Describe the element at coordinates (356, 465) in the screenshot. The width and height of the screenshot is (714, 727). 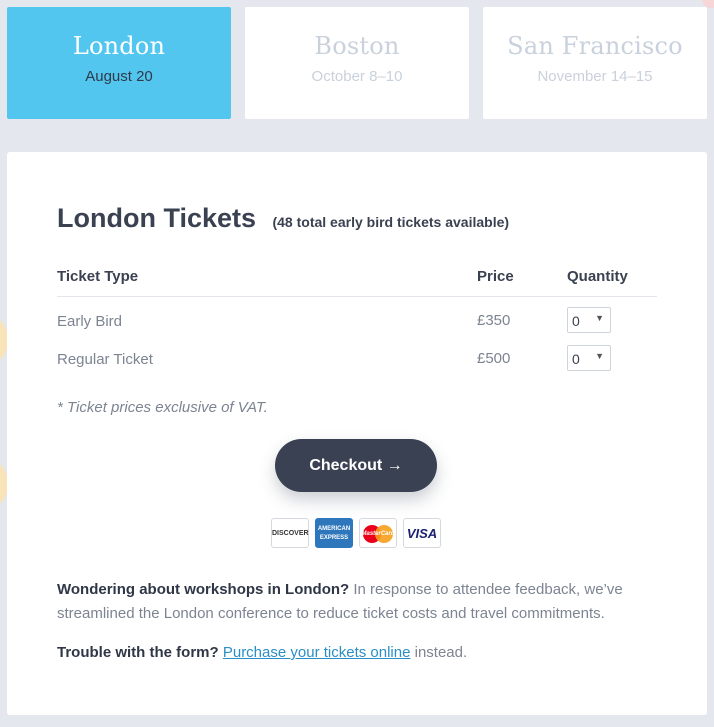
I see `checkout-button: Checkout →` at that location.